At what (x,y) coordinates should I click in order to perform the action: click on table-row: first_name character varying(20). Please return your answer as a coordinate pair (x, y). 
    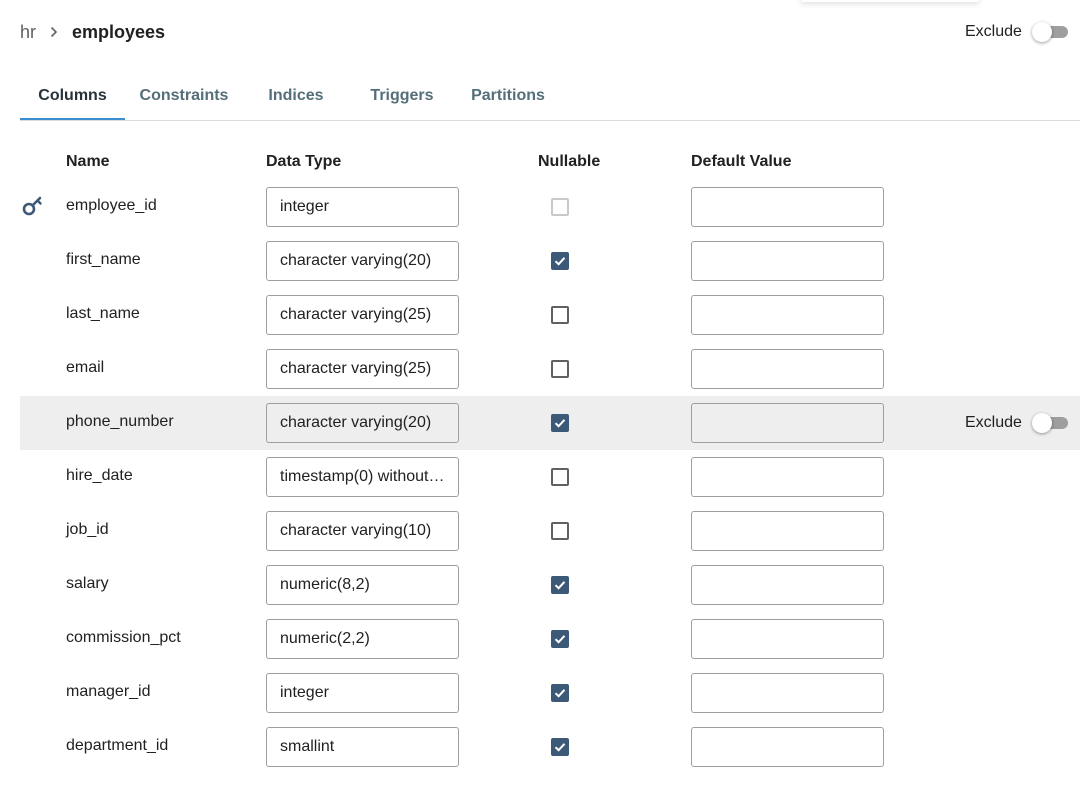
    Looking at the image, I should click on (550, 261).